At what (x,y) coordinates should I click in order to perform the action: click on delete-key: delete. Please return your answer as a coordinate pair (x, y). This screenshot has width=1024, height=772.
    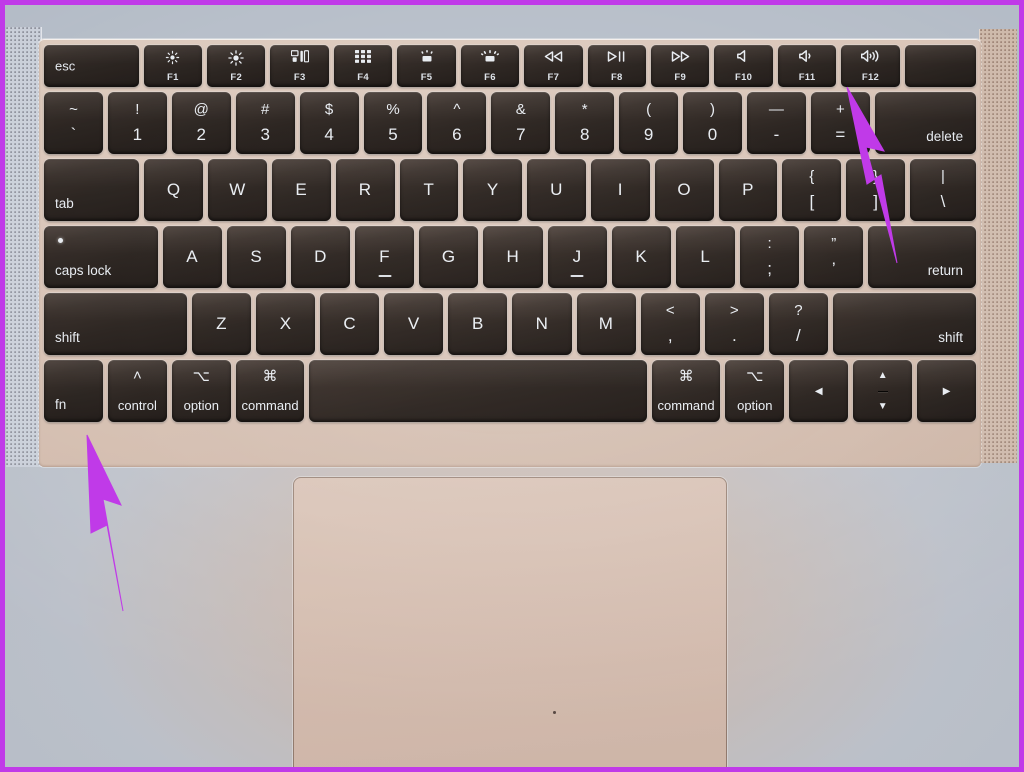
    Looking at the image, I should click on (925, 123).